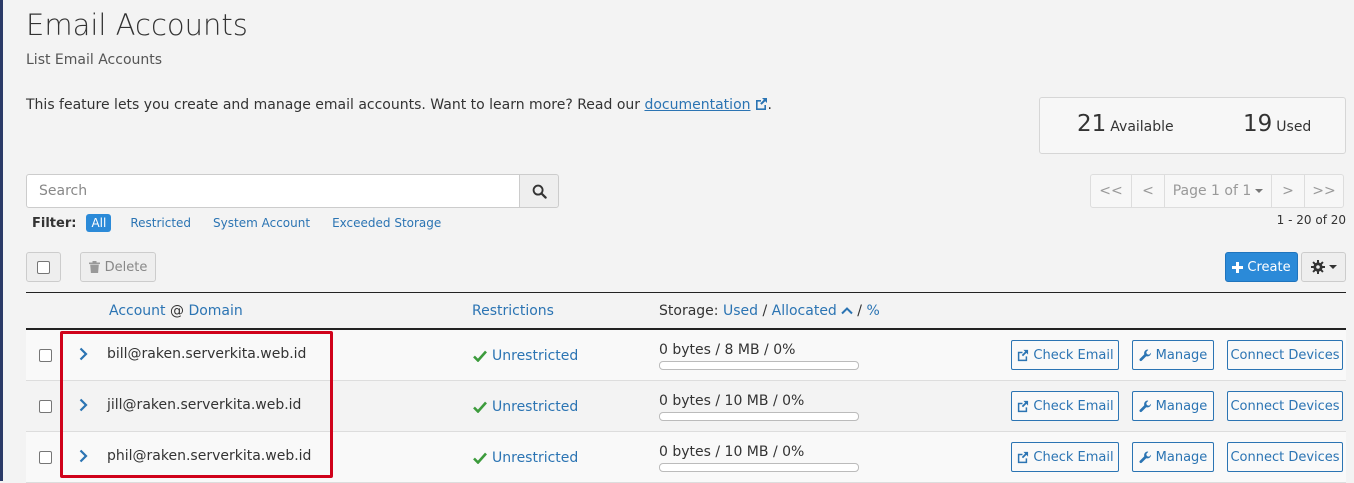  I want to click on page-label: Page 1 of 1, so click(1212, 191).